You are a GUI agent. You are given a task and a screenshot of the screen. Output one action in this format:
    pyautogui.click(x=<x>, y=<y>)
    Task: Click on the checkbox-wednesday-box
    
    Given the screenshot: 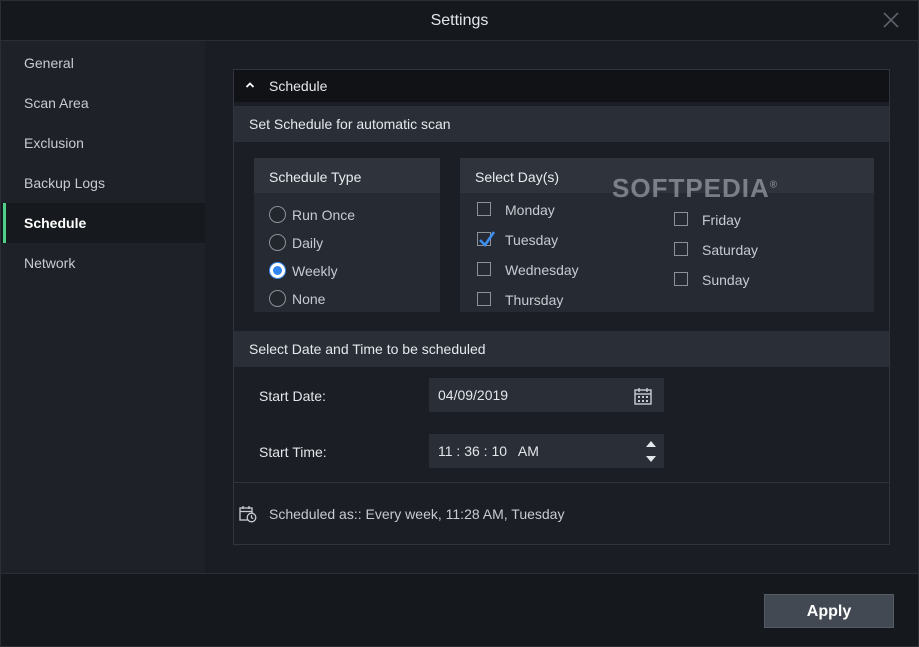 What is the action you would take?
    pyautogui.click(x=484, y=269)
    